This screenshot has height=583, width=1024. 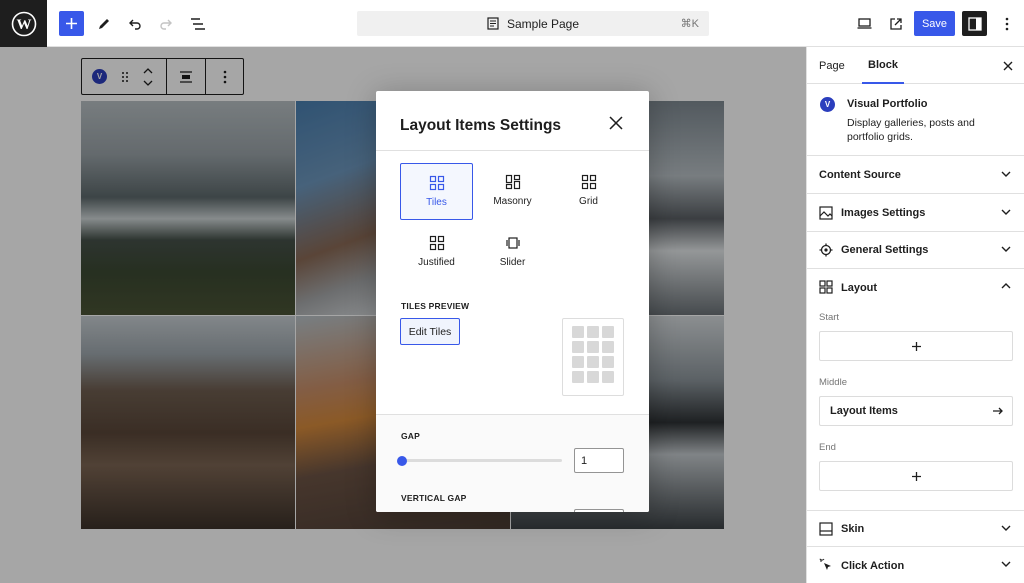 I want to click on command-shortcut: ⌘K, so click(x=689, y=24).